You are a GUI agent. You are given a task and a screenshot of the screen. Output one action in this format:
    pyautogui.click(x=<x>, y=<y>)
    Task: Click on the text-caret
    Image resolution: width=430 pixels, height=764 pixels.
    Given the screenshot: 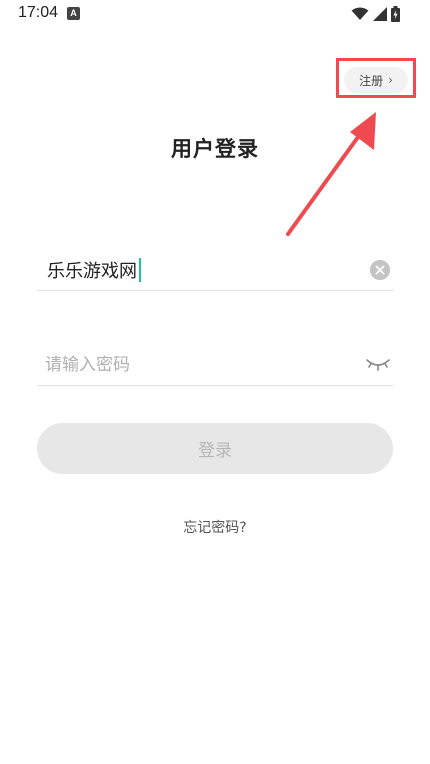 What is the action you would take?
    pyautogui.click(x=140, y=270)
    